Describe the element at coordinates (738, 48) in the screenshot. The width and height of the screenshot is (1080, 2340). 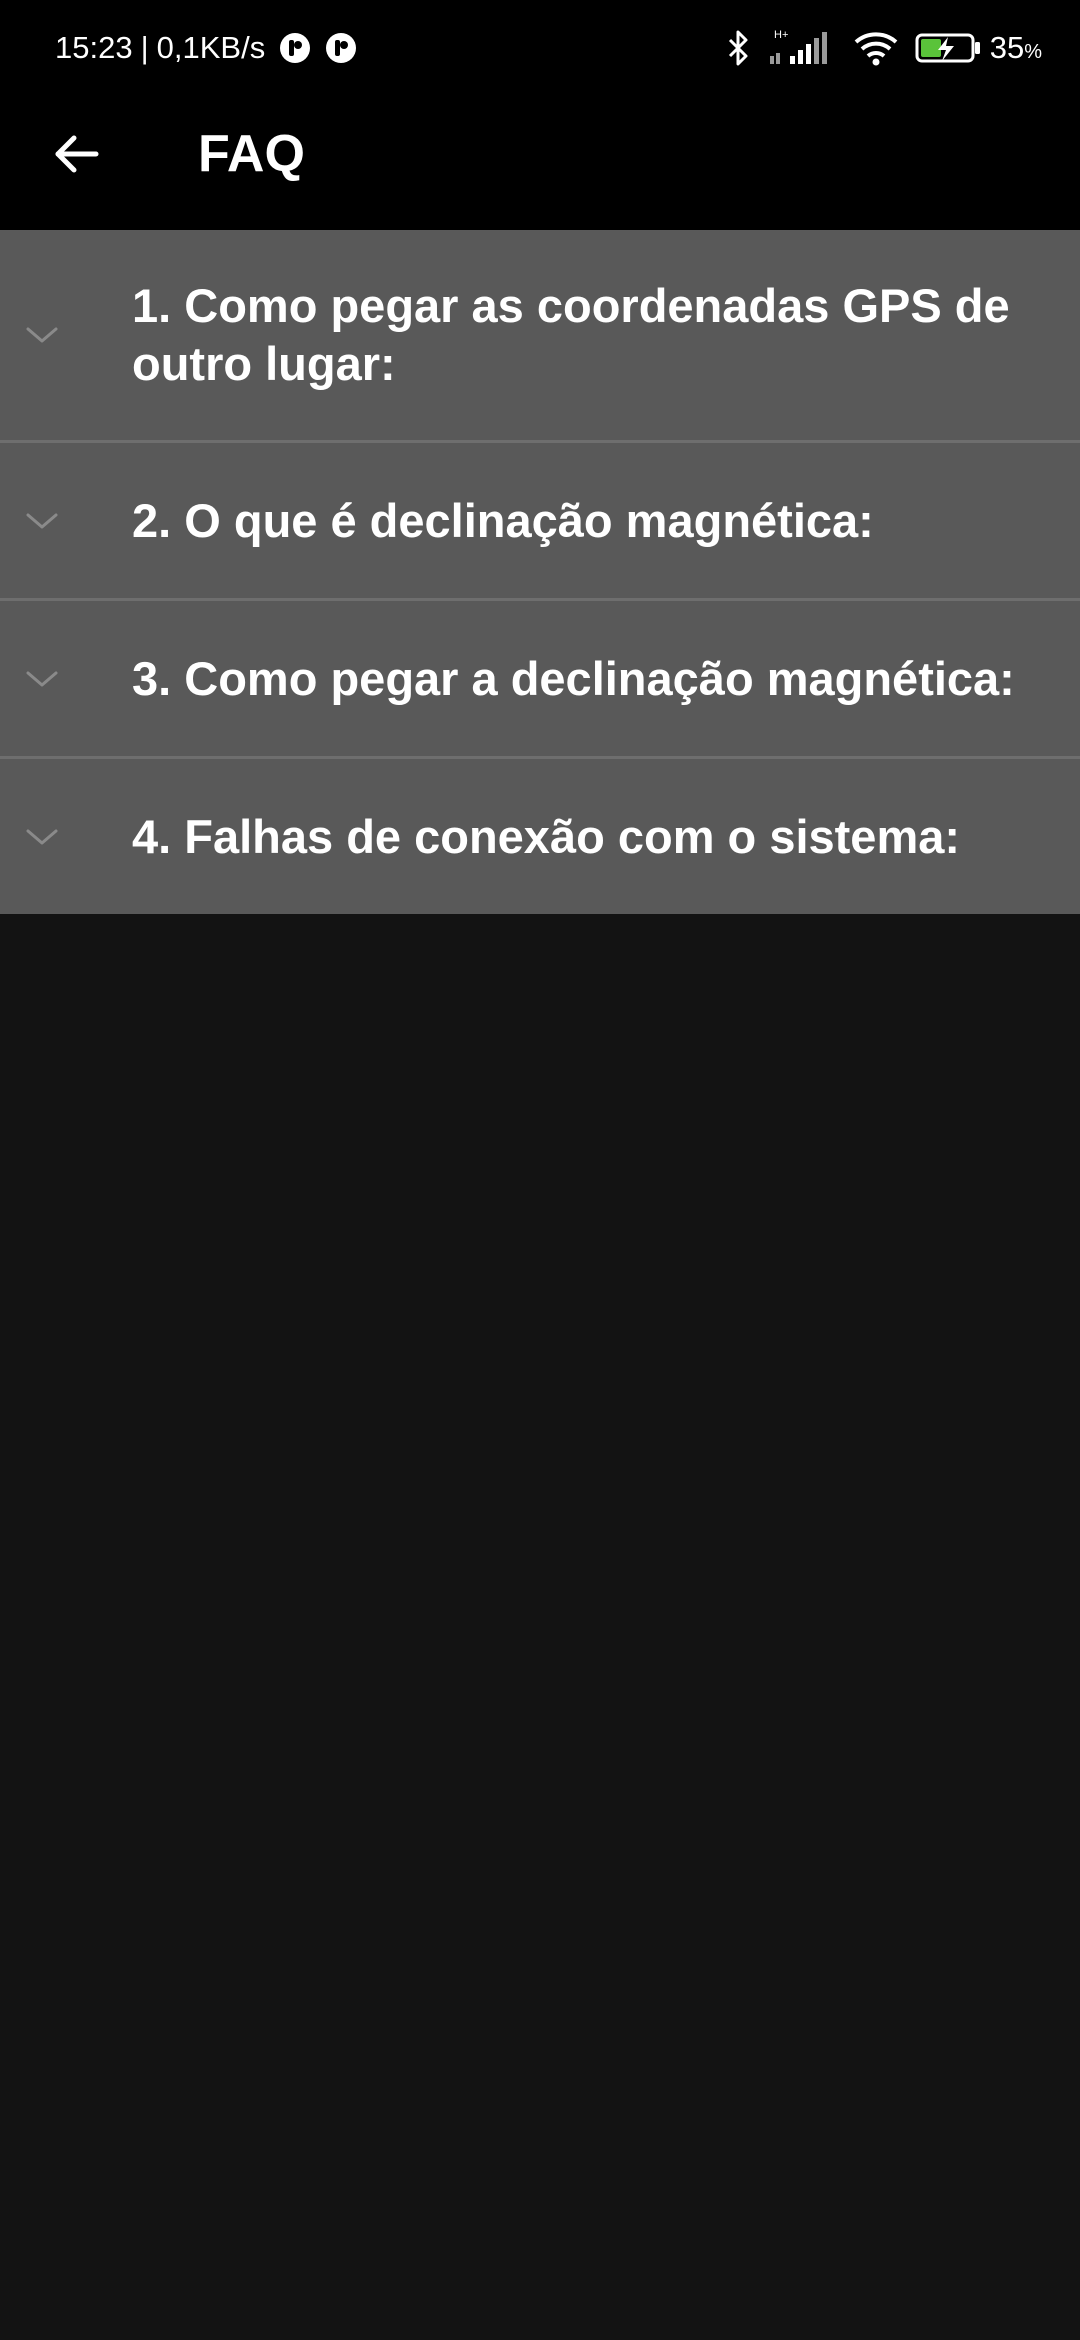
I see `bluetooth-icon` at that location.